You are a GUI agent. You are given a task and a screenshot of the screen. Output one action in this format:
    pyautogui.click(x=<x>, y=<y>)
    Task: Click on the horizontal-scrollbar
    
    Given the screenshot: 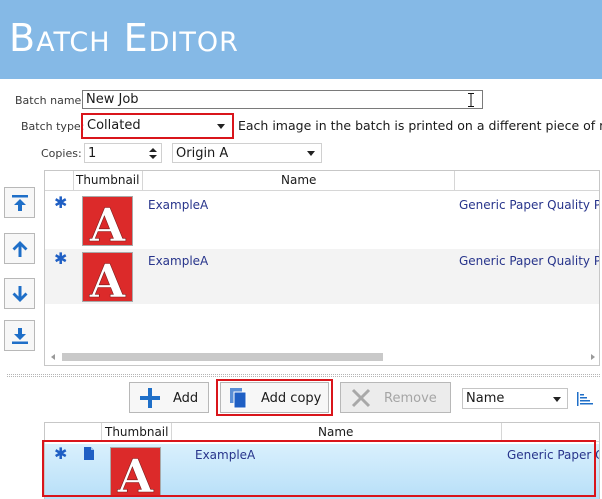 What is the action you would take?
    pyautogui.click(x=322, y=357)
    